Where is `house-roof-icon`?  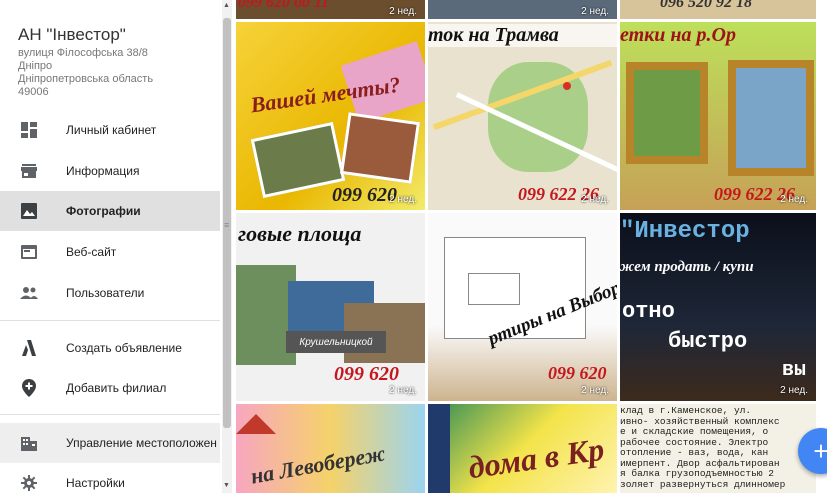
house-roof-icon is located at coordinates (256, 424).